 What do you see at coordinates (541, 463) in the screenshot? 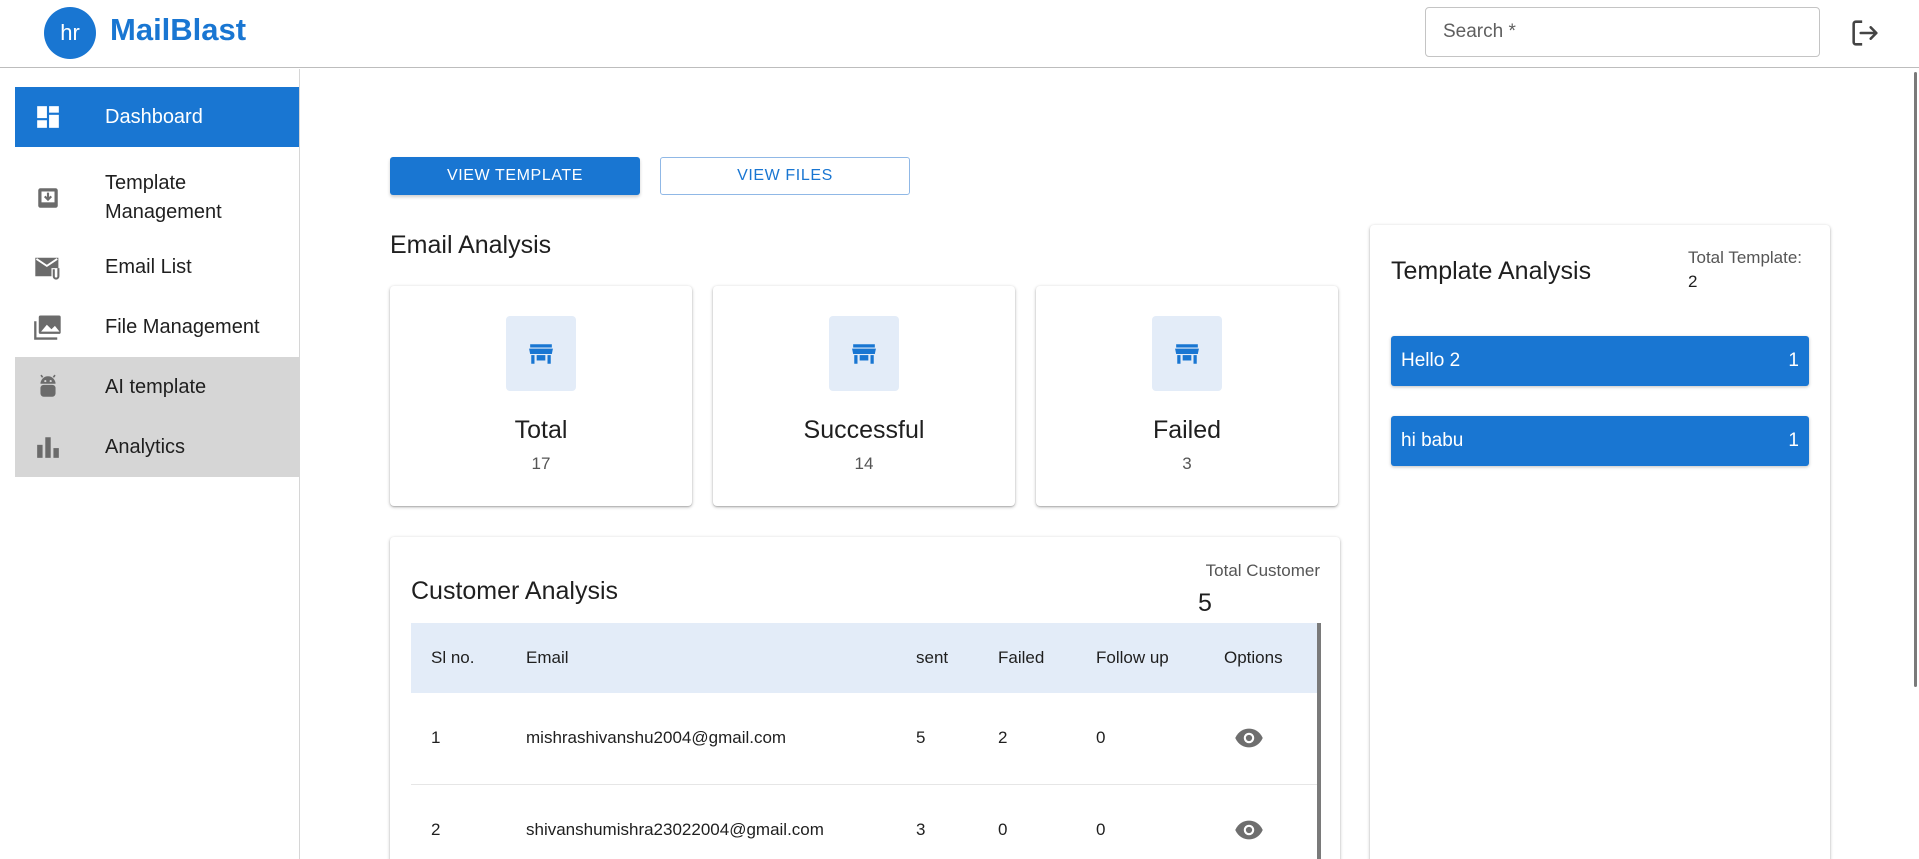
I see `stat-value: 17` at bounding box center [541, 463].